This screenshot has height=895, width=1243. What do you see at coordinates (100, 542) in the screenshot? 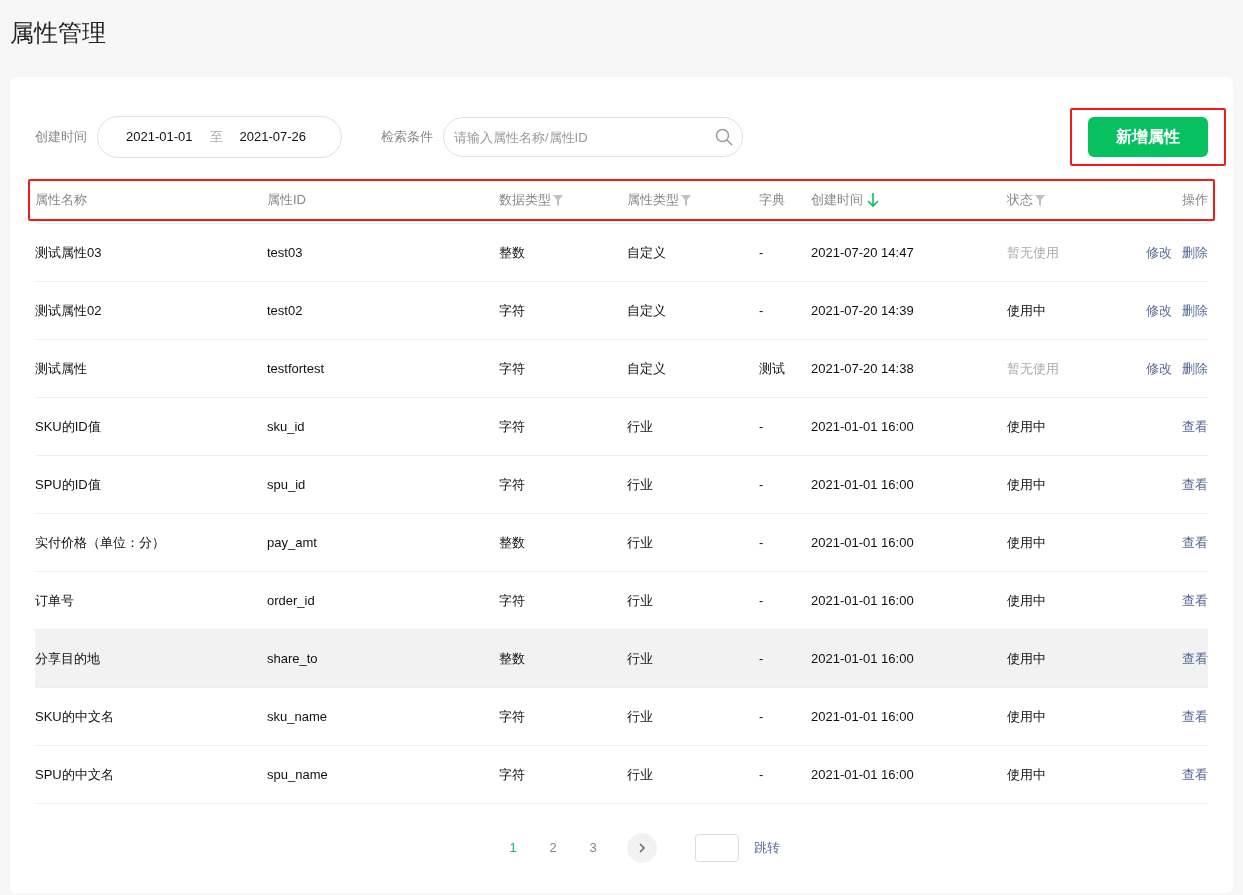
I see `name-cell-text: 实付价格（单位：分）` at bounding box center [100, 542].